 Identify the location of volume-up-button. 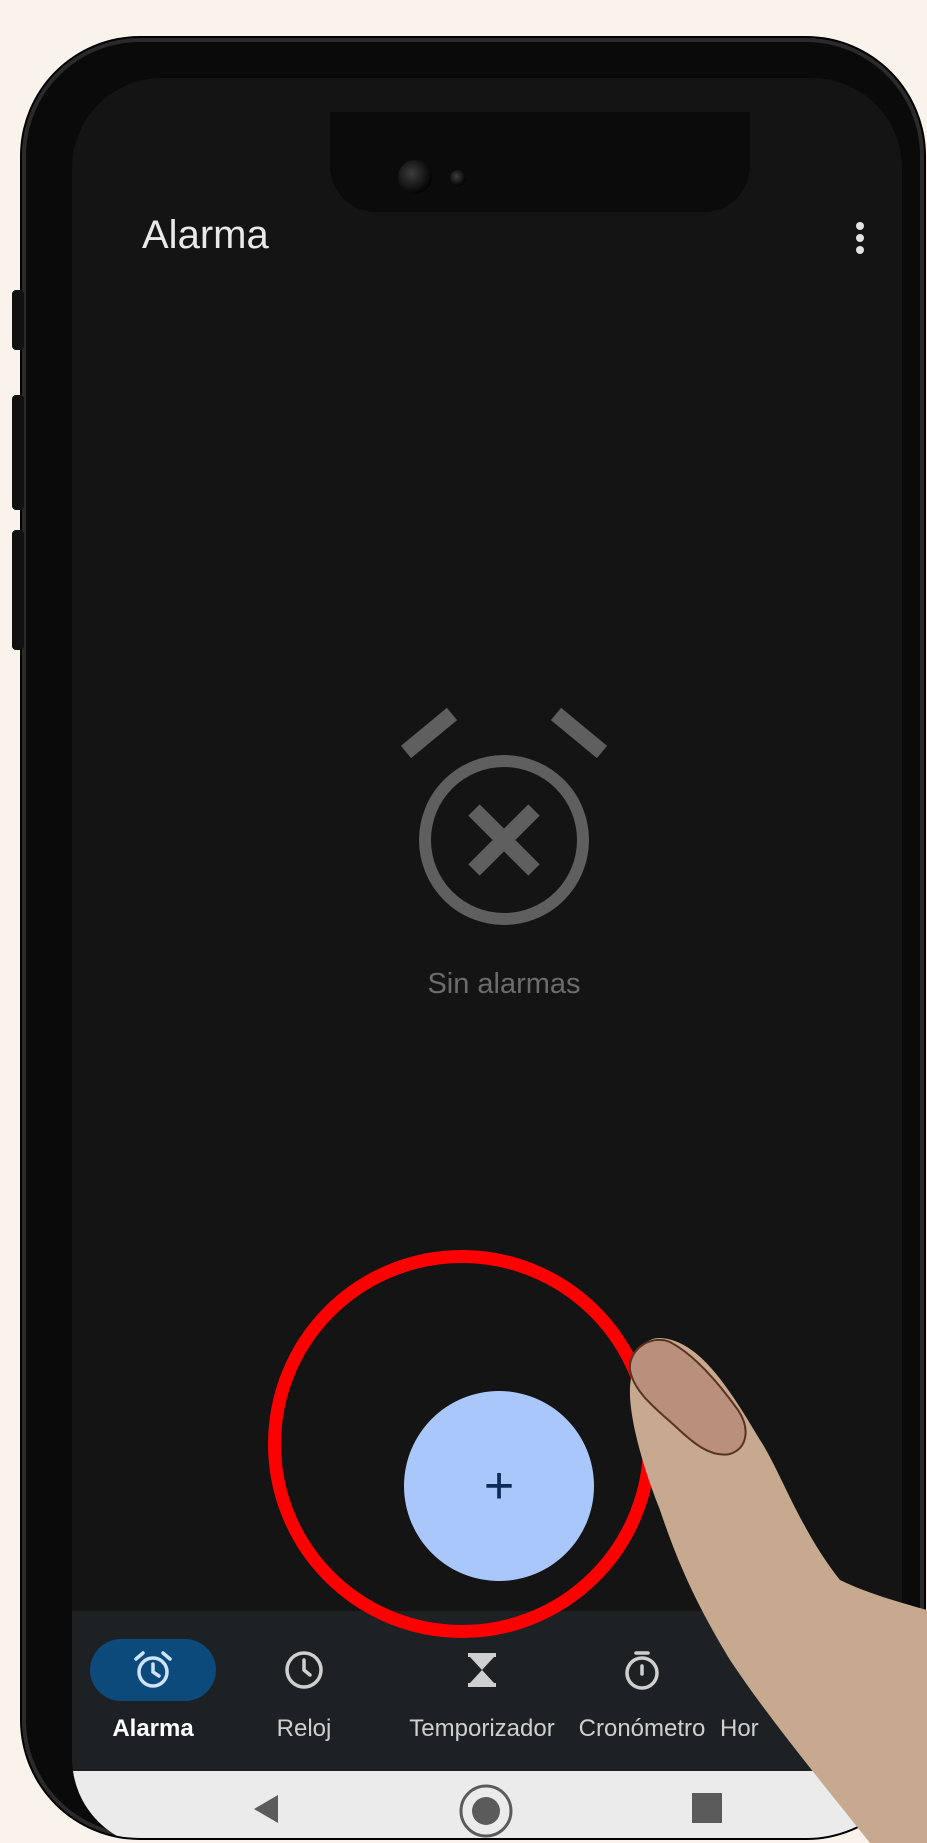
(18, 452).